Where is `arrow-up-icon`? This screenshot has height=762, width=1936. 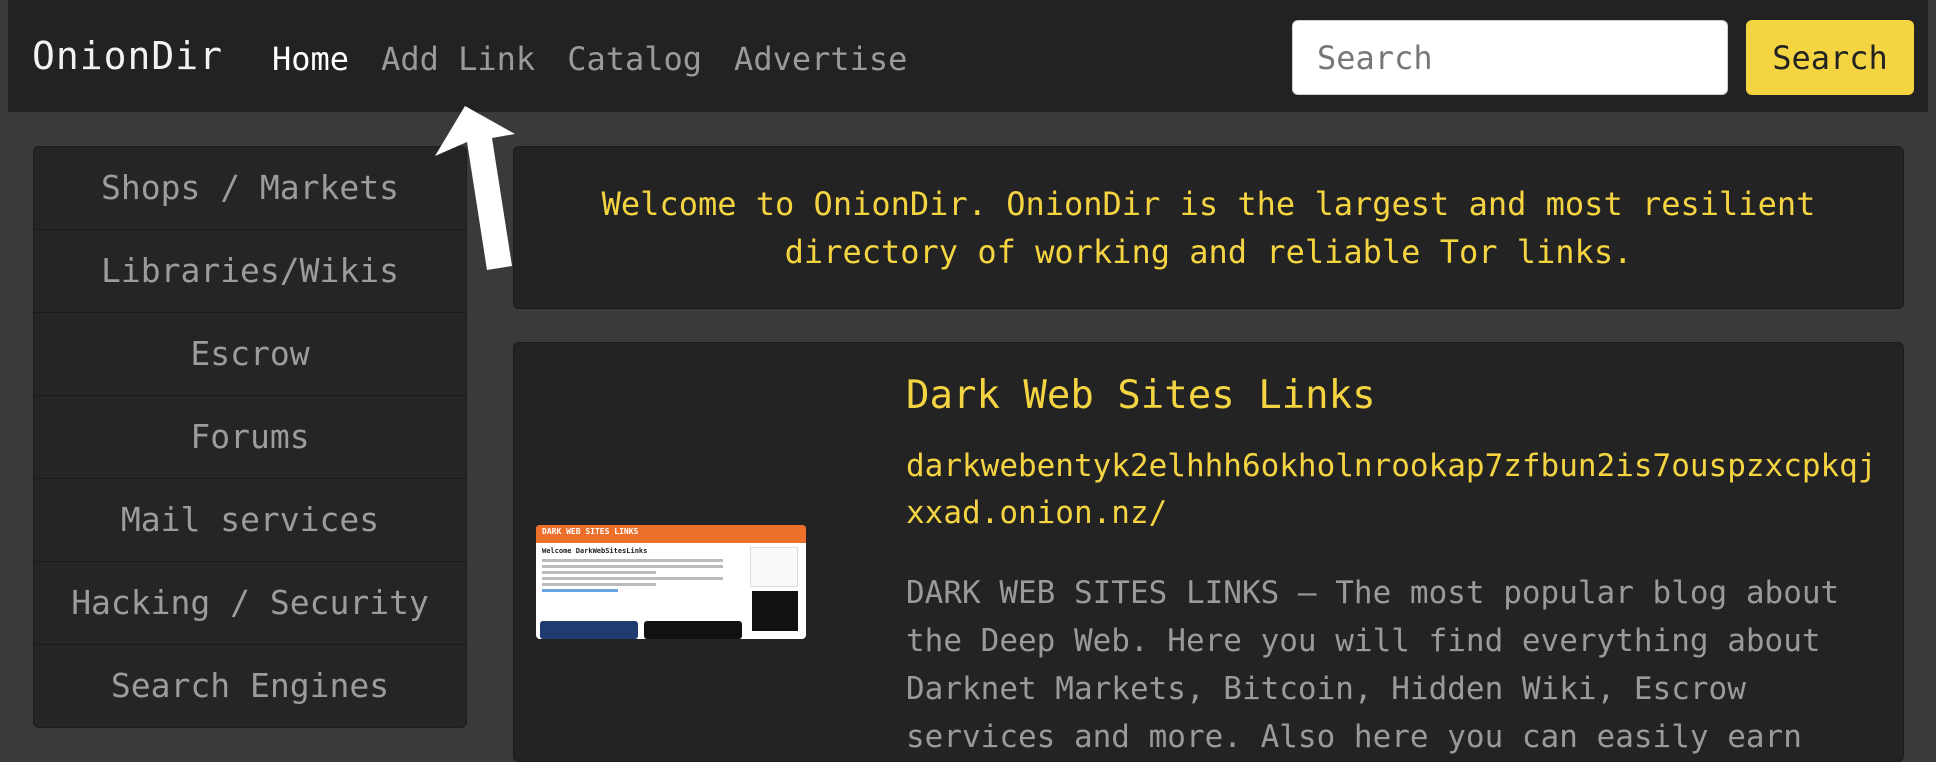 arrow-up-icon is located at coordinates (475, 188).